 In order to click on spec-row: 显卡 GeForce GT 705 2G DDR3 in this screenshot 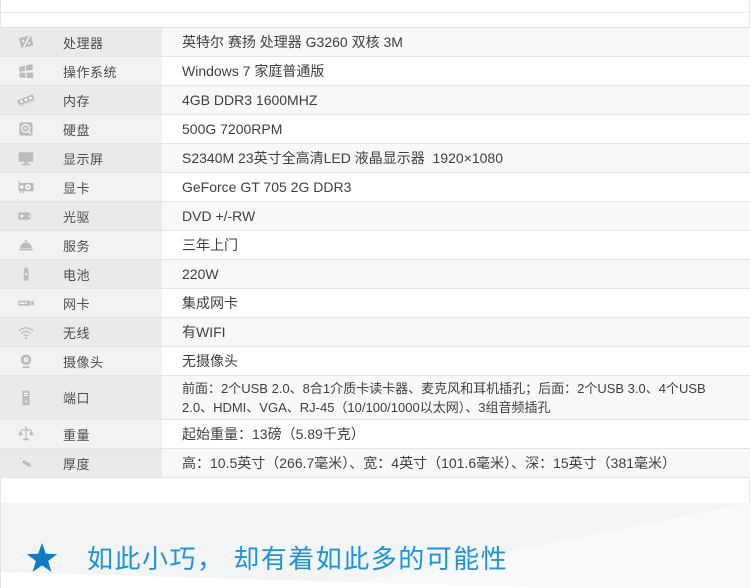, I will do `click(375, 187)`.